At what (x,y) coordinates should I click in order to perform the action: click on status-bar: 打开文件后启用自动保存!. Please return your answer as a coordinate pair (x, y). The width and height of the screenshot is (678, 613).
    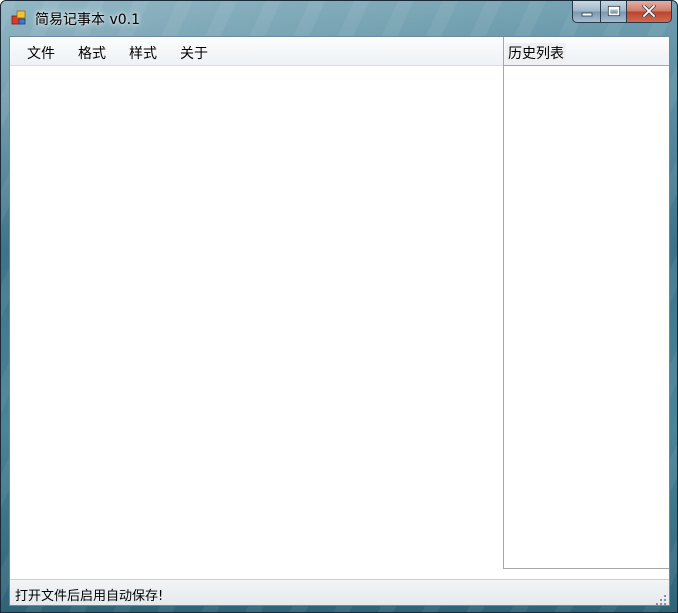
    Looking at the image, I should click on (339, 592).